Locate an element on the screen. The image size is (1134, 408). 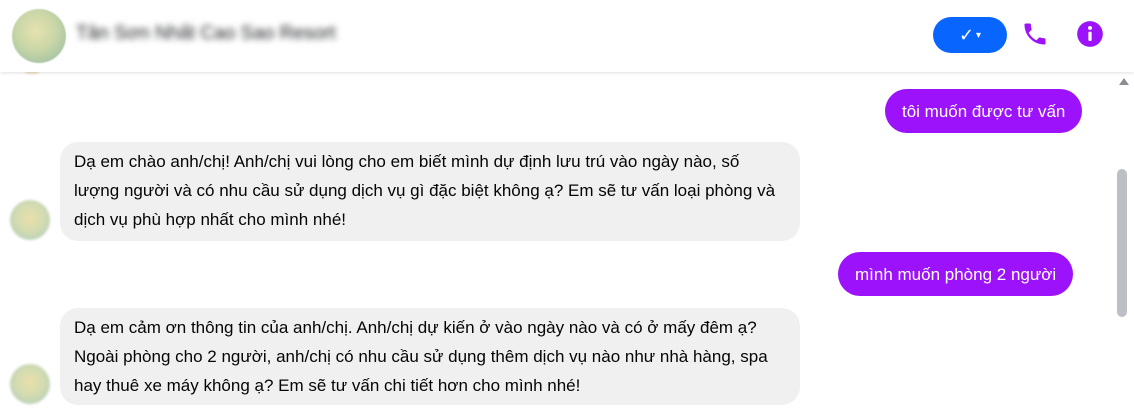
mark-done-button: ✓ ▾ is located at coordinates (970, 35).